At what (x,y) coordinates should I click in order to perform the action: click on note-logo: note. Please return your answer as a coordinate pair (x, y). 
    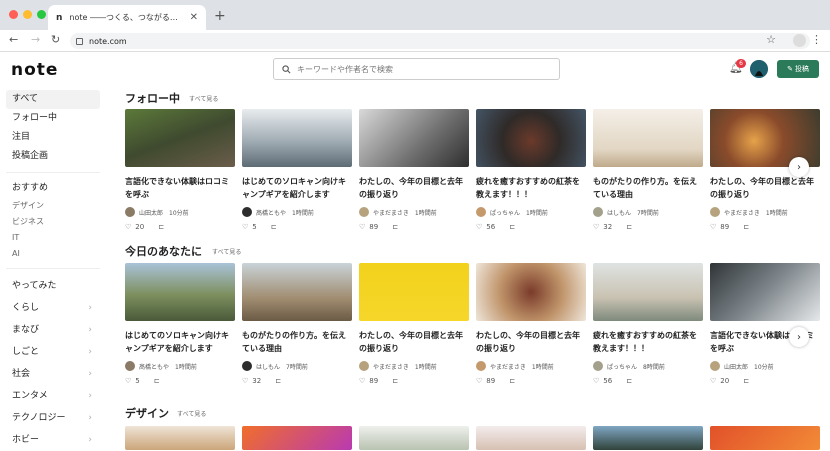
    Looking at the image, I should click on (34, 70).